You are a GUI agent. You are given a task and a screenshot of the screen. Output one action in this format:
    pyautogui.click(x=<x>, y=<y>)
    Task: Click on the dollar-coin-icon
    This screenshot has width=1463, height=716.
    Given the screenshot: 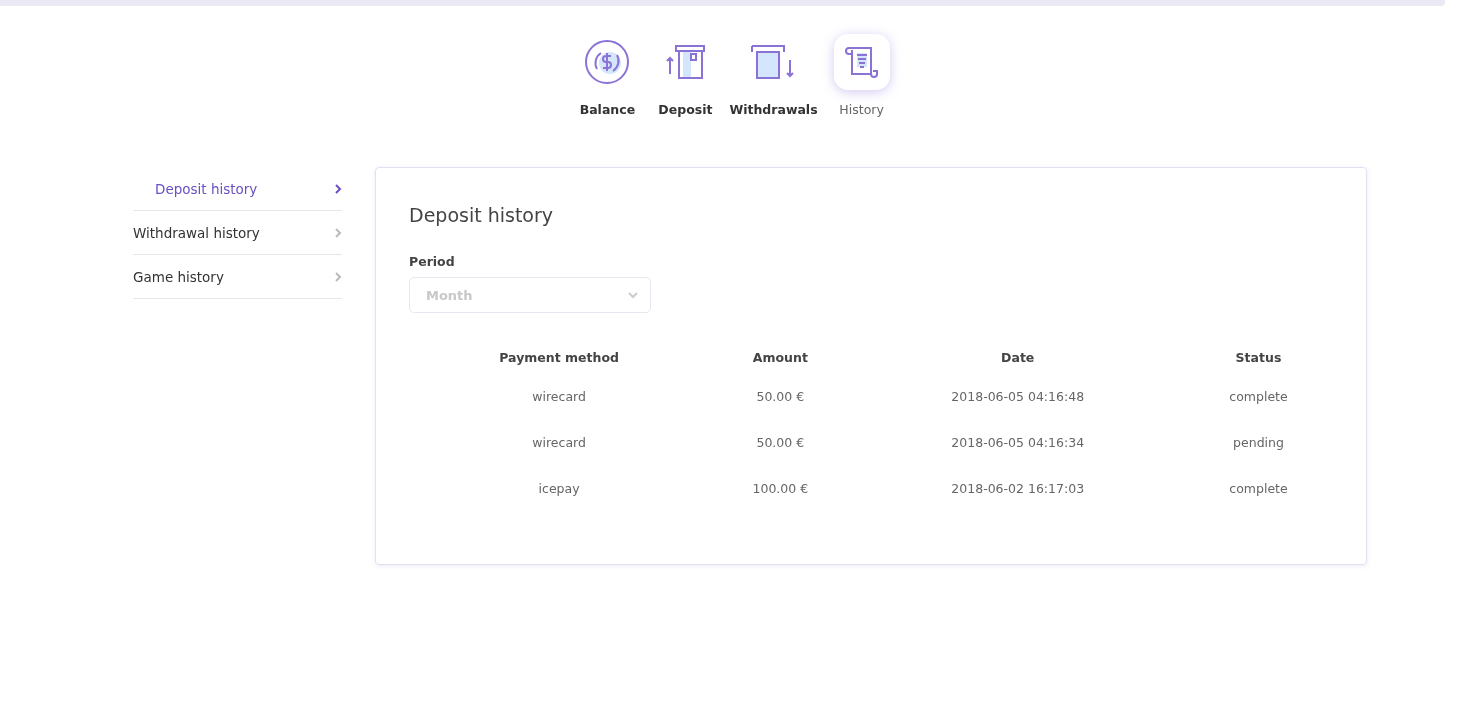 What is the action you would take?
    pyautogui.click(x=607, y=62)
    